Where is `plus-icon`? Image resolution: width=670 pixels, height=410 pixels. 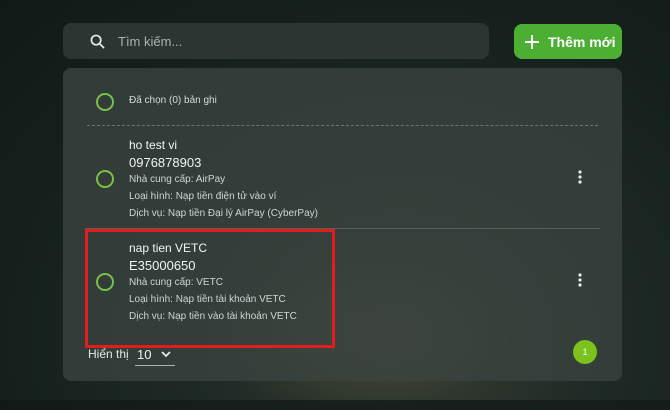
plus-icon is located at coordinates (532, 42).